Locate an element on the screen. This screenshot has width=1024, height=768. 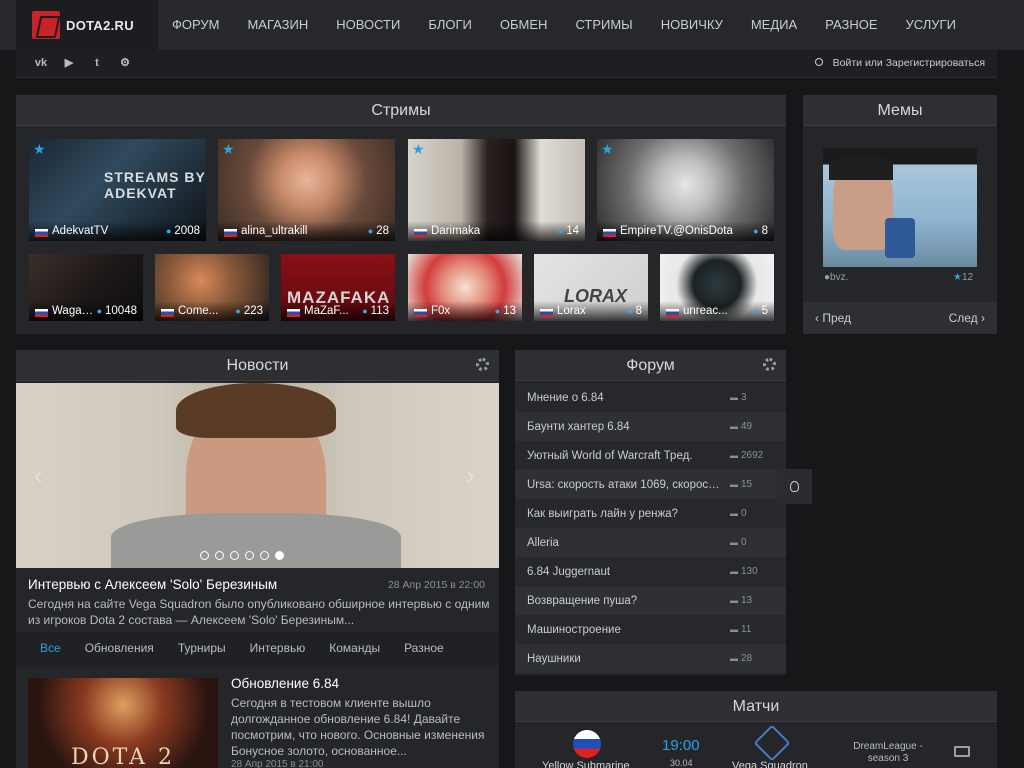
stream-caption: alina_ultrakill 28 is located at coordinates (306, 231).